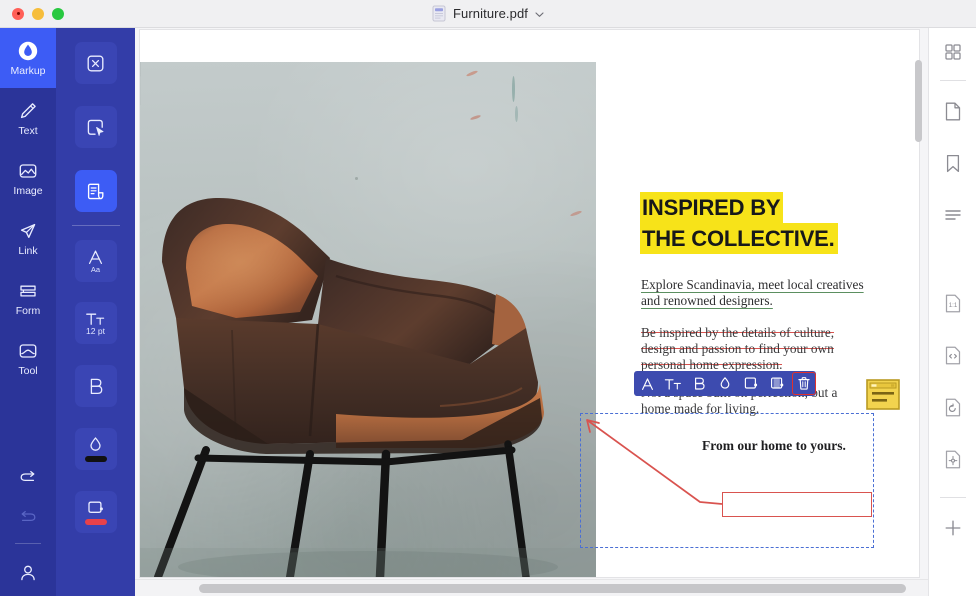  I want to click on red-rectangle-annotation, so click(797, 504).